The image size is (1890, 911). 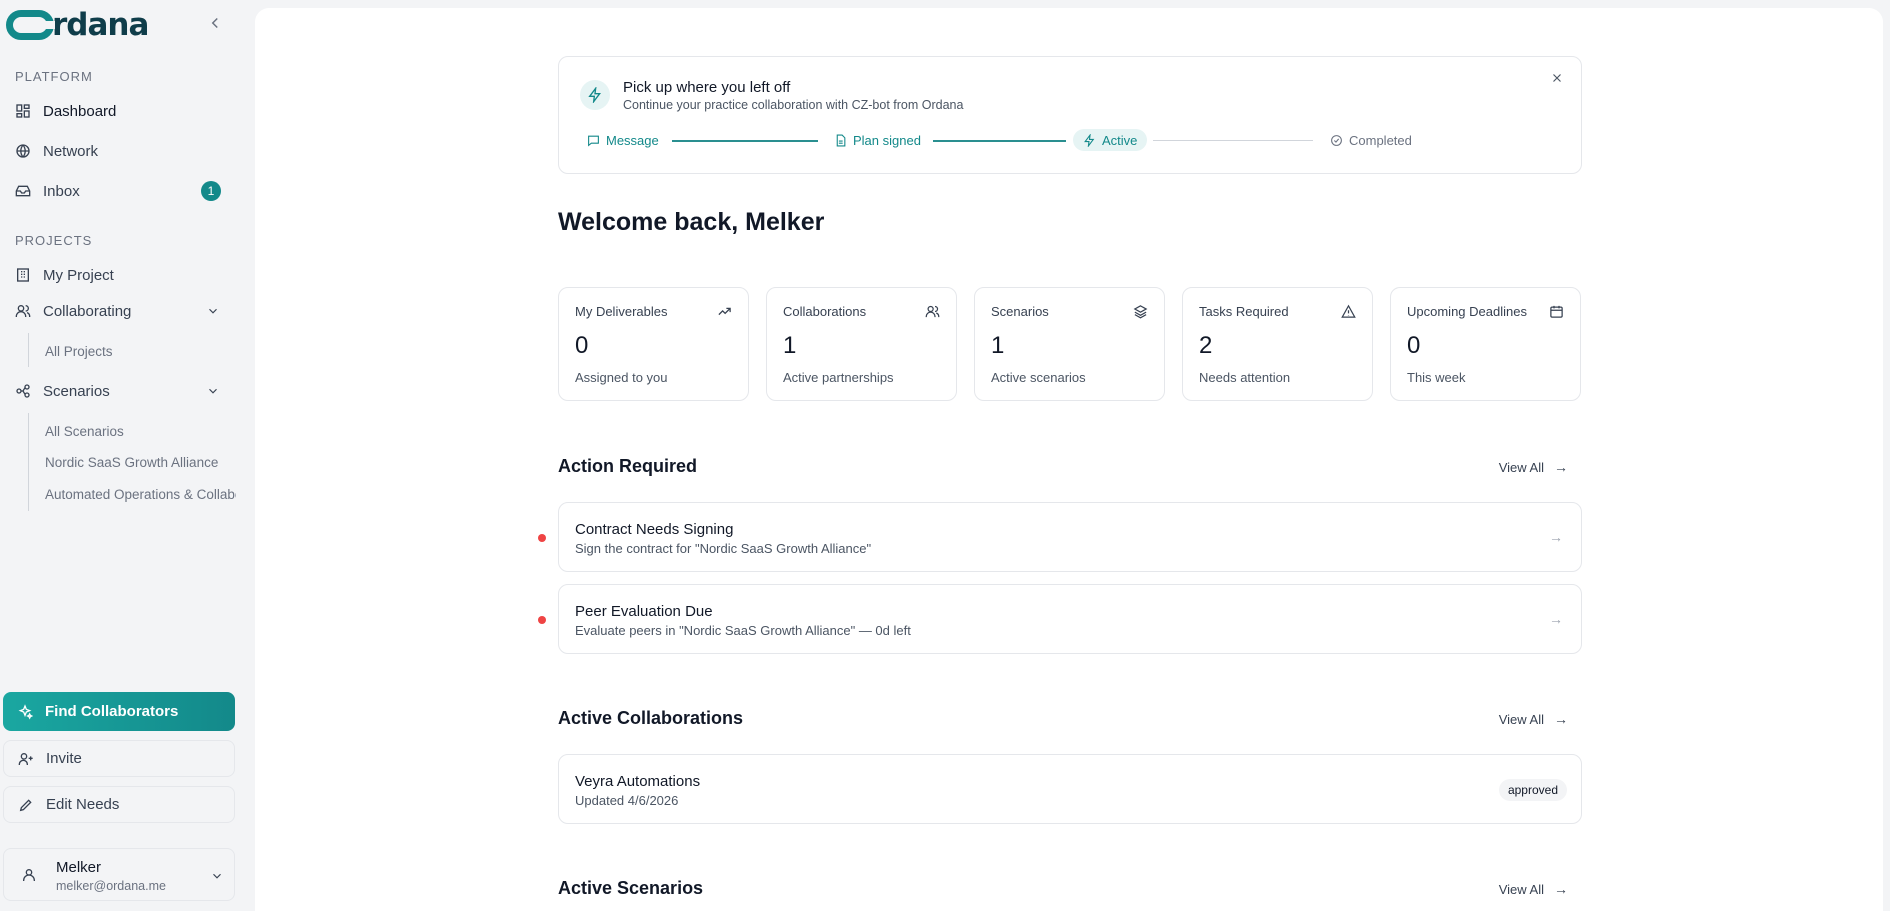 What do you see at coordinates (1277, 344) in the screenshot?
I see `stat-card-tasks-required: Tasks Required 2 Needs attention` at bounding box center [1277, 344].